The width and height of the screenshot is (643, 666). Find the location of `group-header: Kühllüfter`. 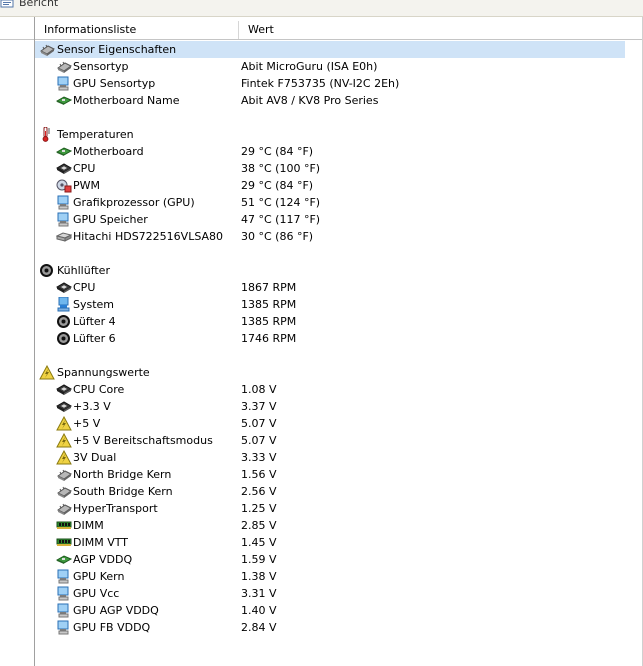

group-header: Kühllüfter is located at coordinates (339, 270).